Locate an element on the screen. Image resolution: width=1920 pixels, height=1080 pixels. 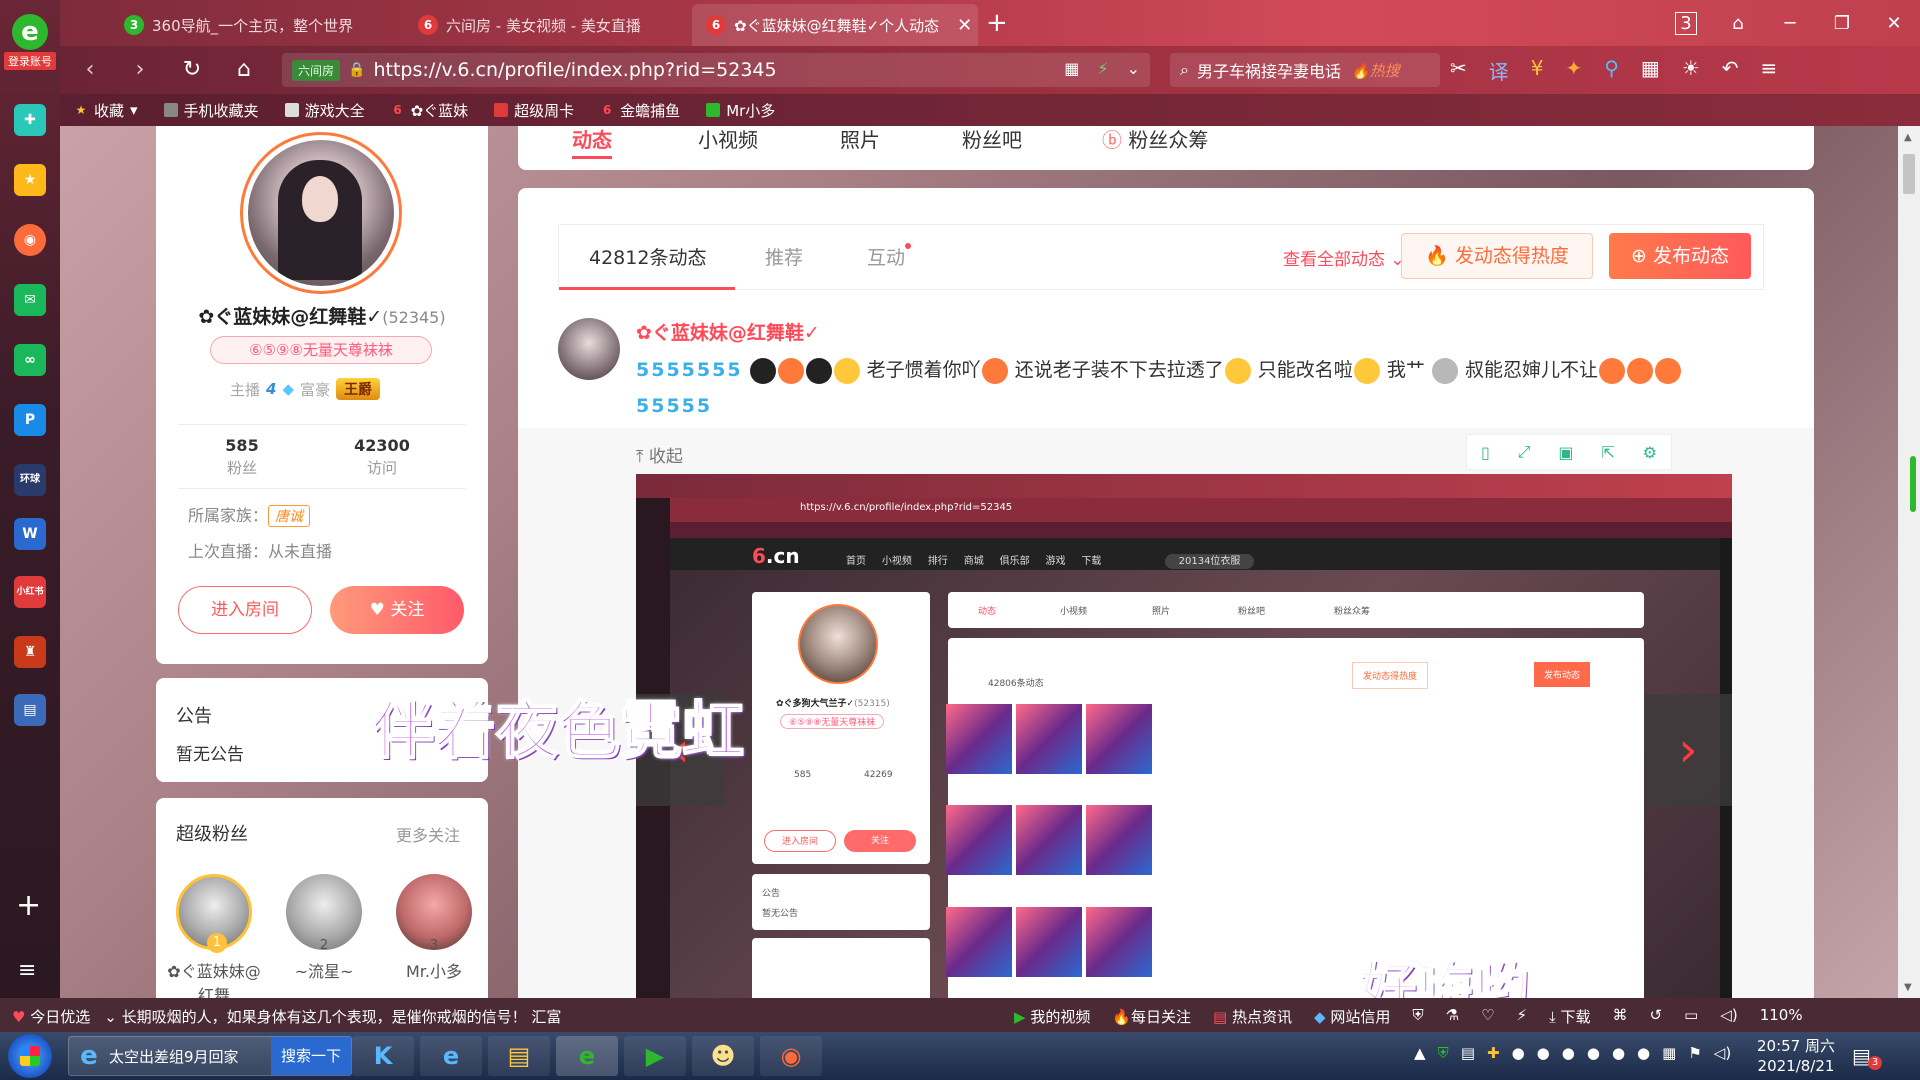
coin-icon: ¥ is located at coordinates (1537, 70).